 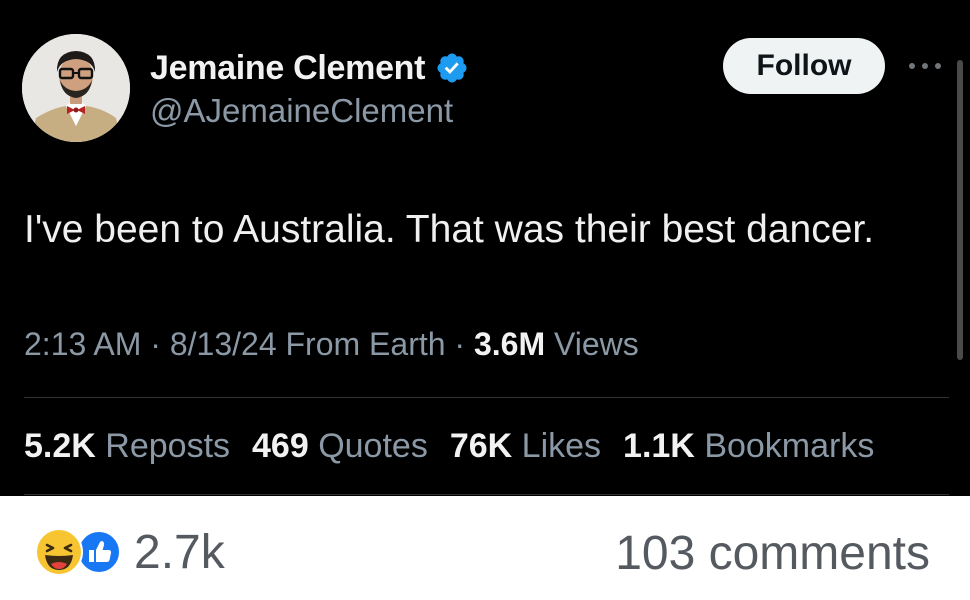 What do you see at coordinates (129, 552) in the screenshot?
I see `reactions-summary: 2.7k` at bounding box center [129, 552].